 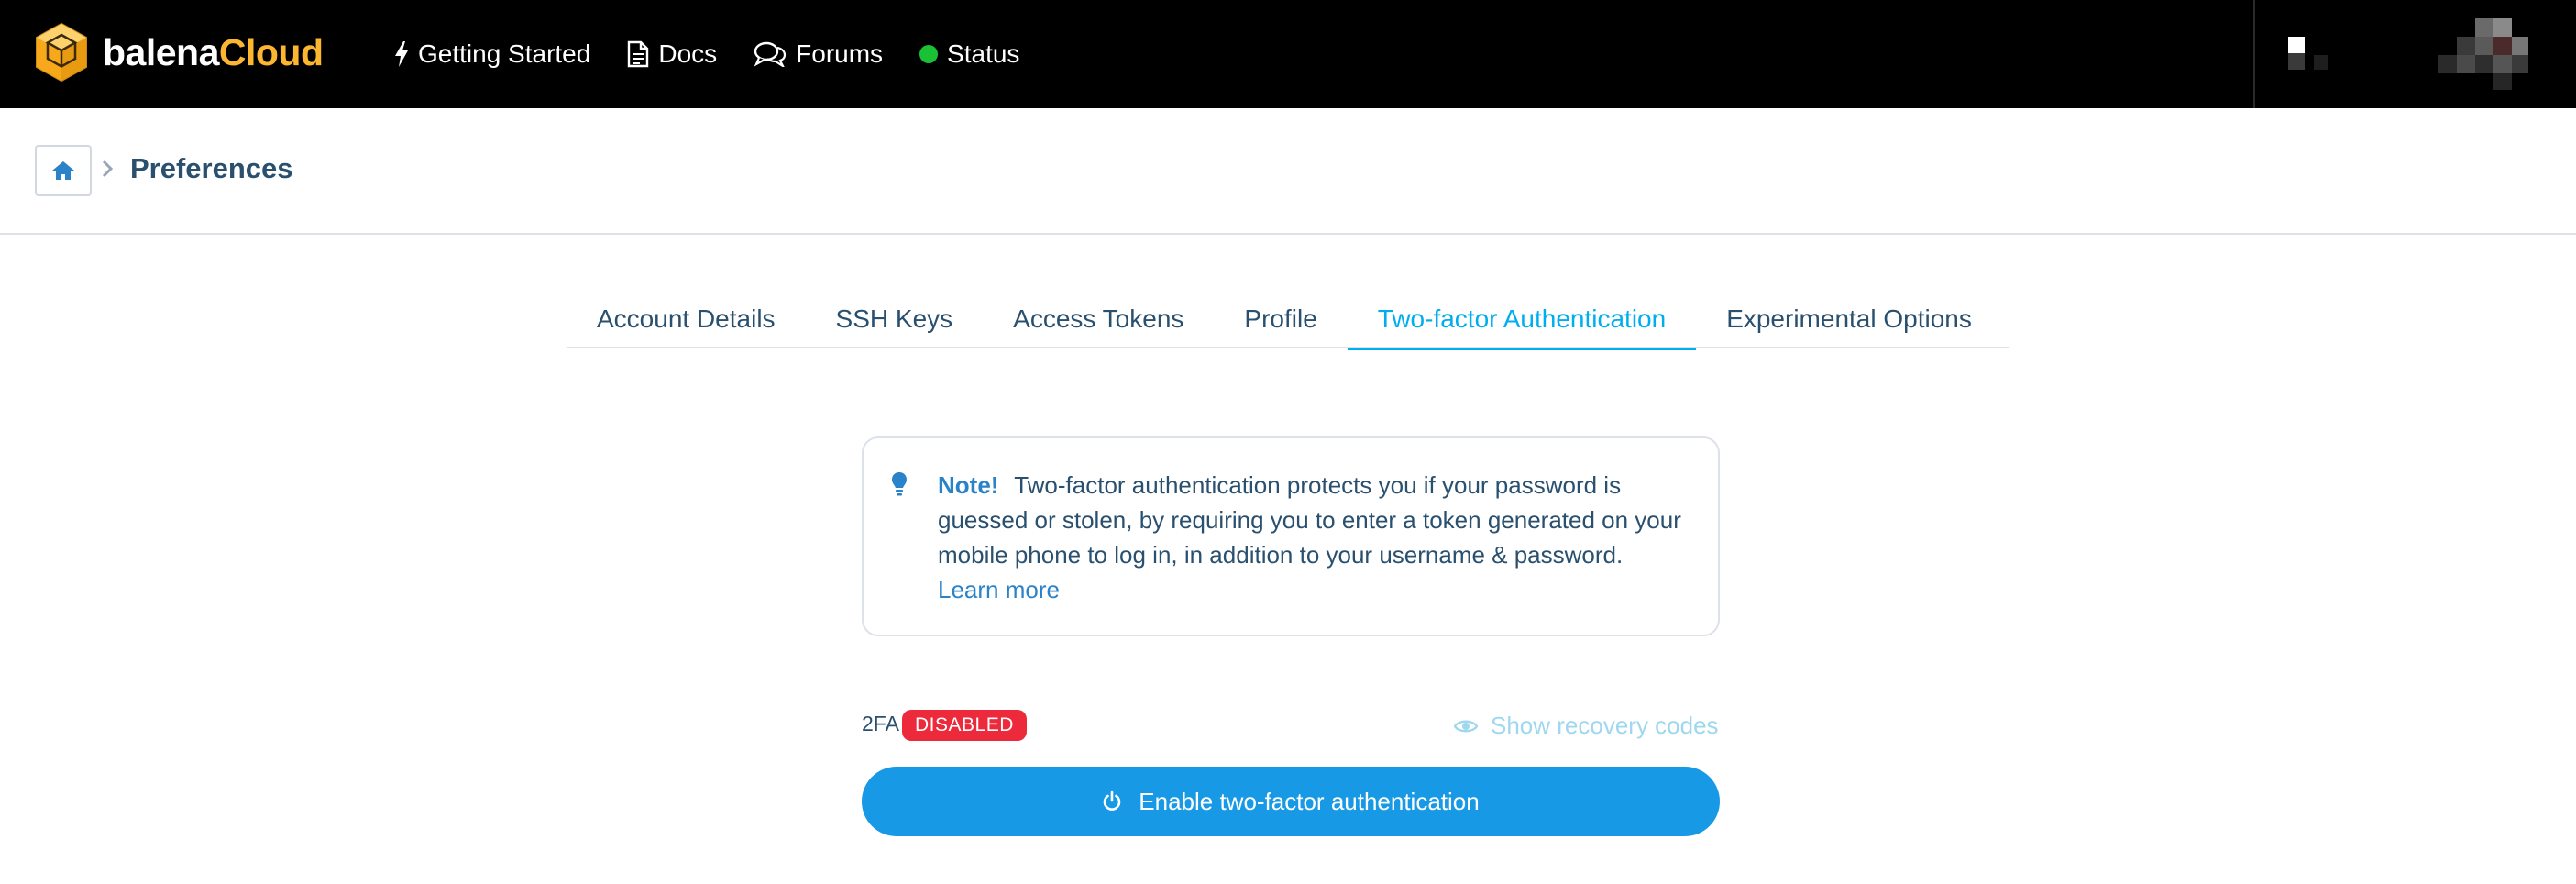 I want to click on show-recovery-codes-label: Show recovery codes, so click(x=1605, y=725).